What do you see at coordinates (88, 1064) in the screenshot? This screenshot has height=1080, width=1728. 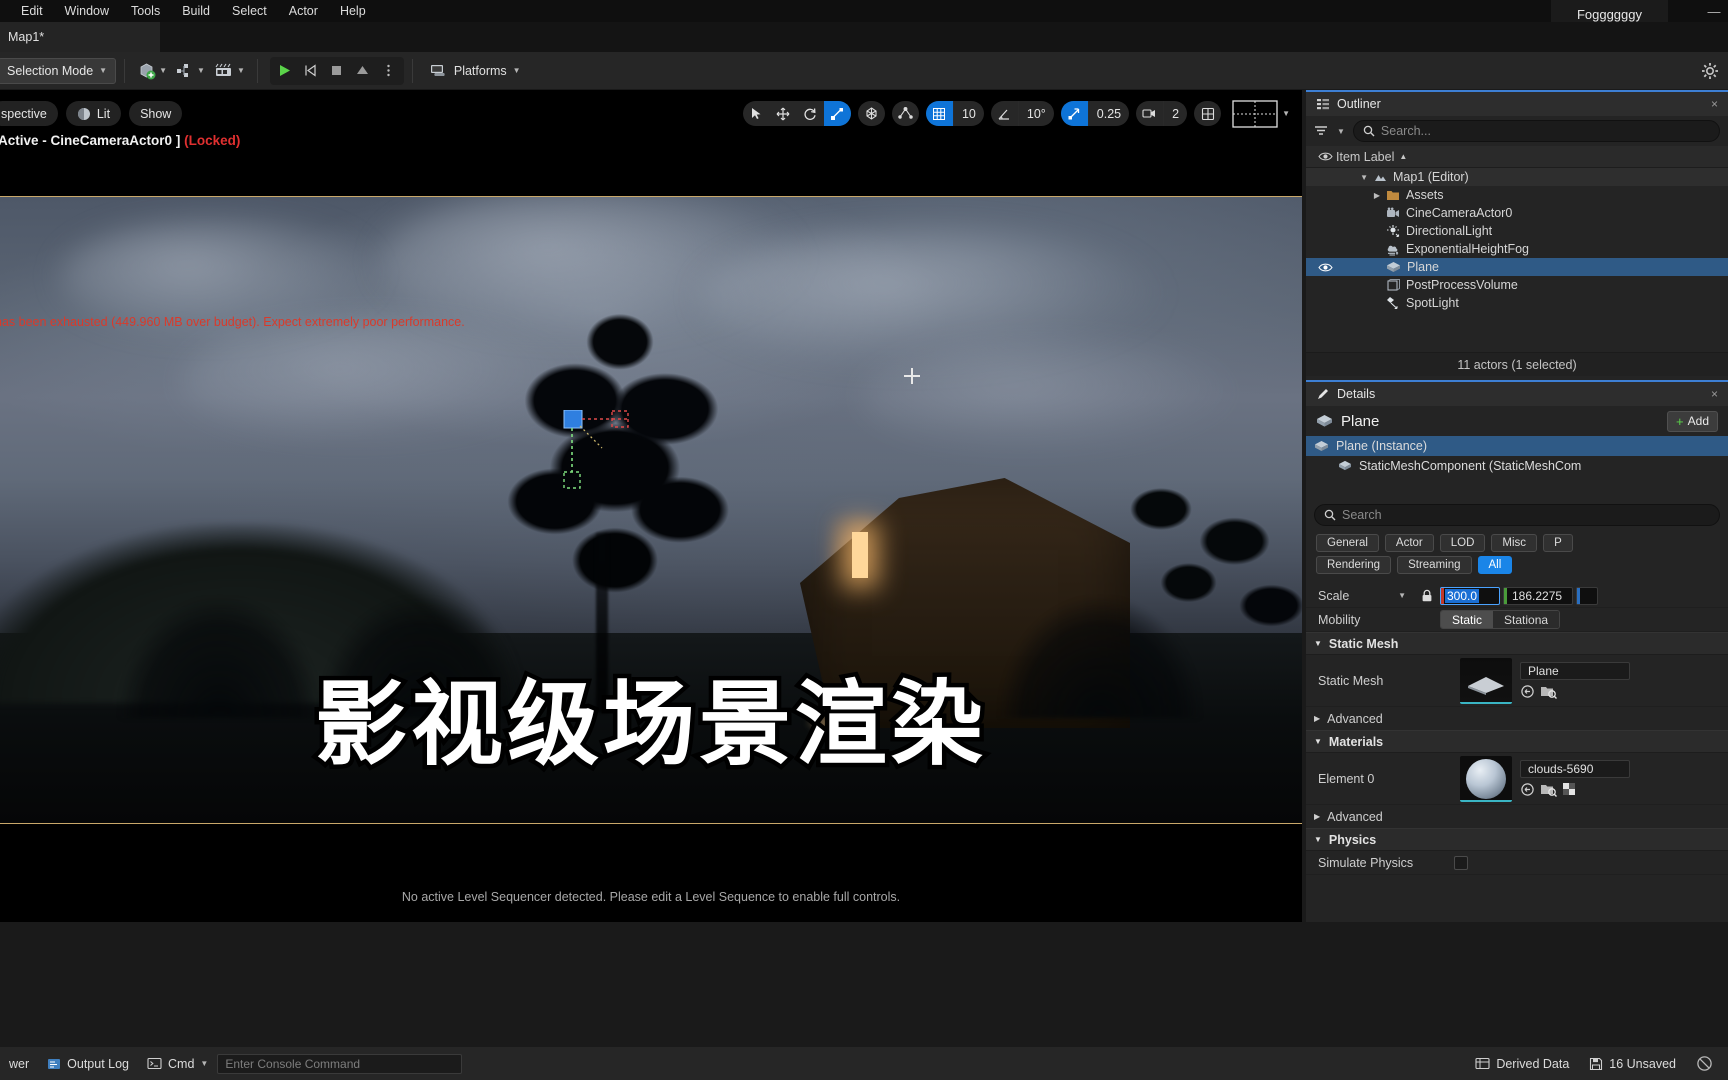 I see `output-log-button: Output Log` at bounding box center [88, 1064].